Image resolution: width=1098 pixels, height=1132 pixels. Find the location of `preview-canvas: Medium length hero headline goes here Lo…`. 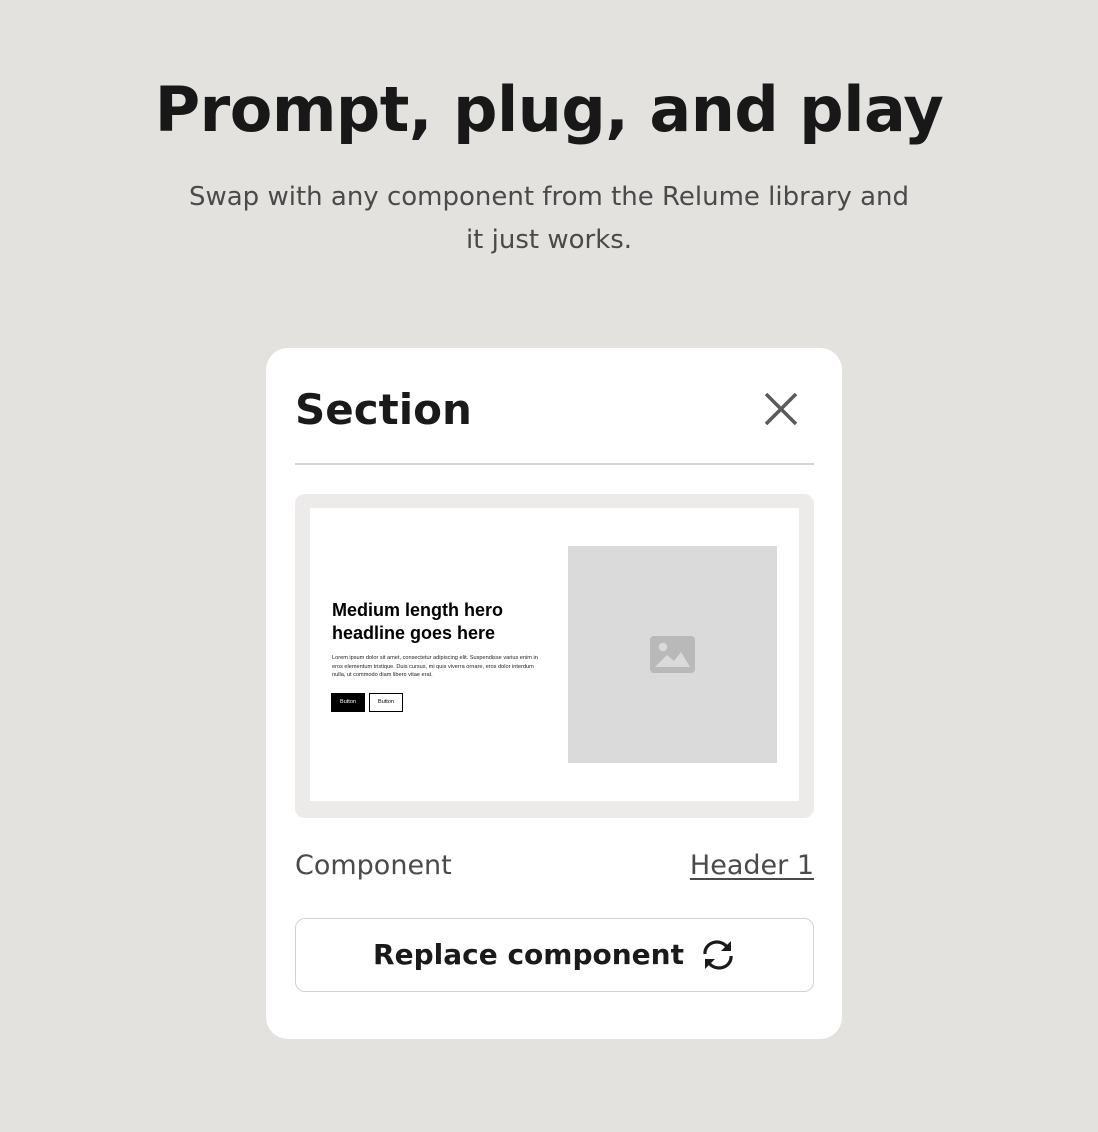

preview-canvas: Medium length hero headline goes here Lo… is located at coordinates (554, 654).